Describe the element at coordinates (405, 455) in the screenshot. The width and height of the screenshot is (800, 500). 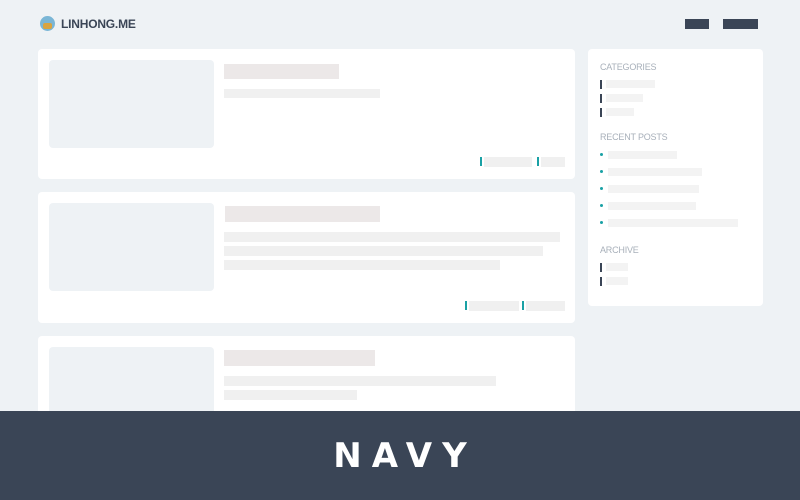
I see `theme-name: NAVY` at that location.